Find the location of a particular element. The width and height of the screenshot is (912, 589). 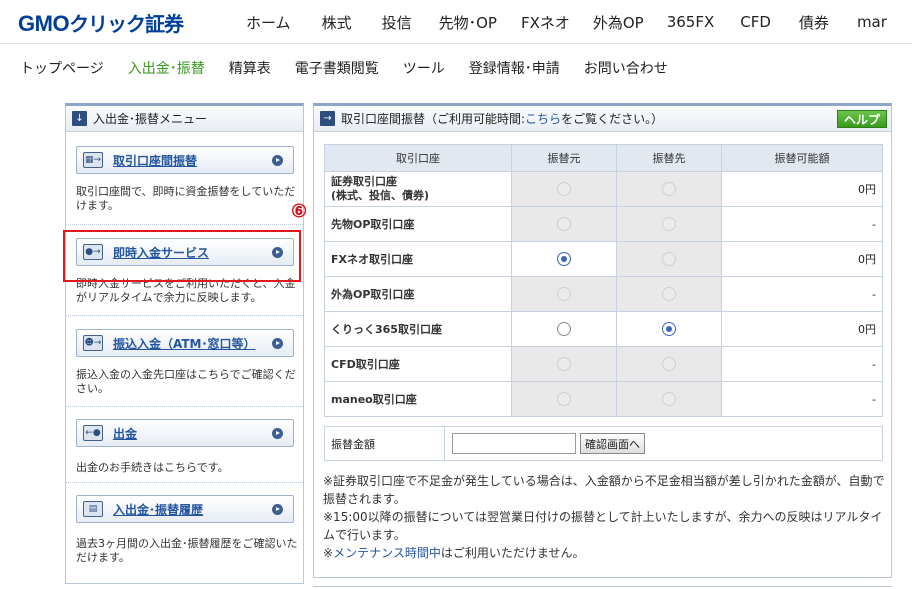

withdraw-button: ←● 出金 is located at coordinates (185, 433).